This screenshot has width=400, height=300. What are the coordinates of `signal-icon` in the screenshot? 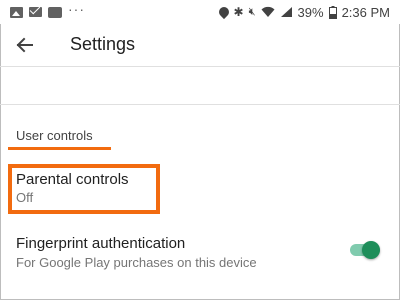 It's located at (286, 12).